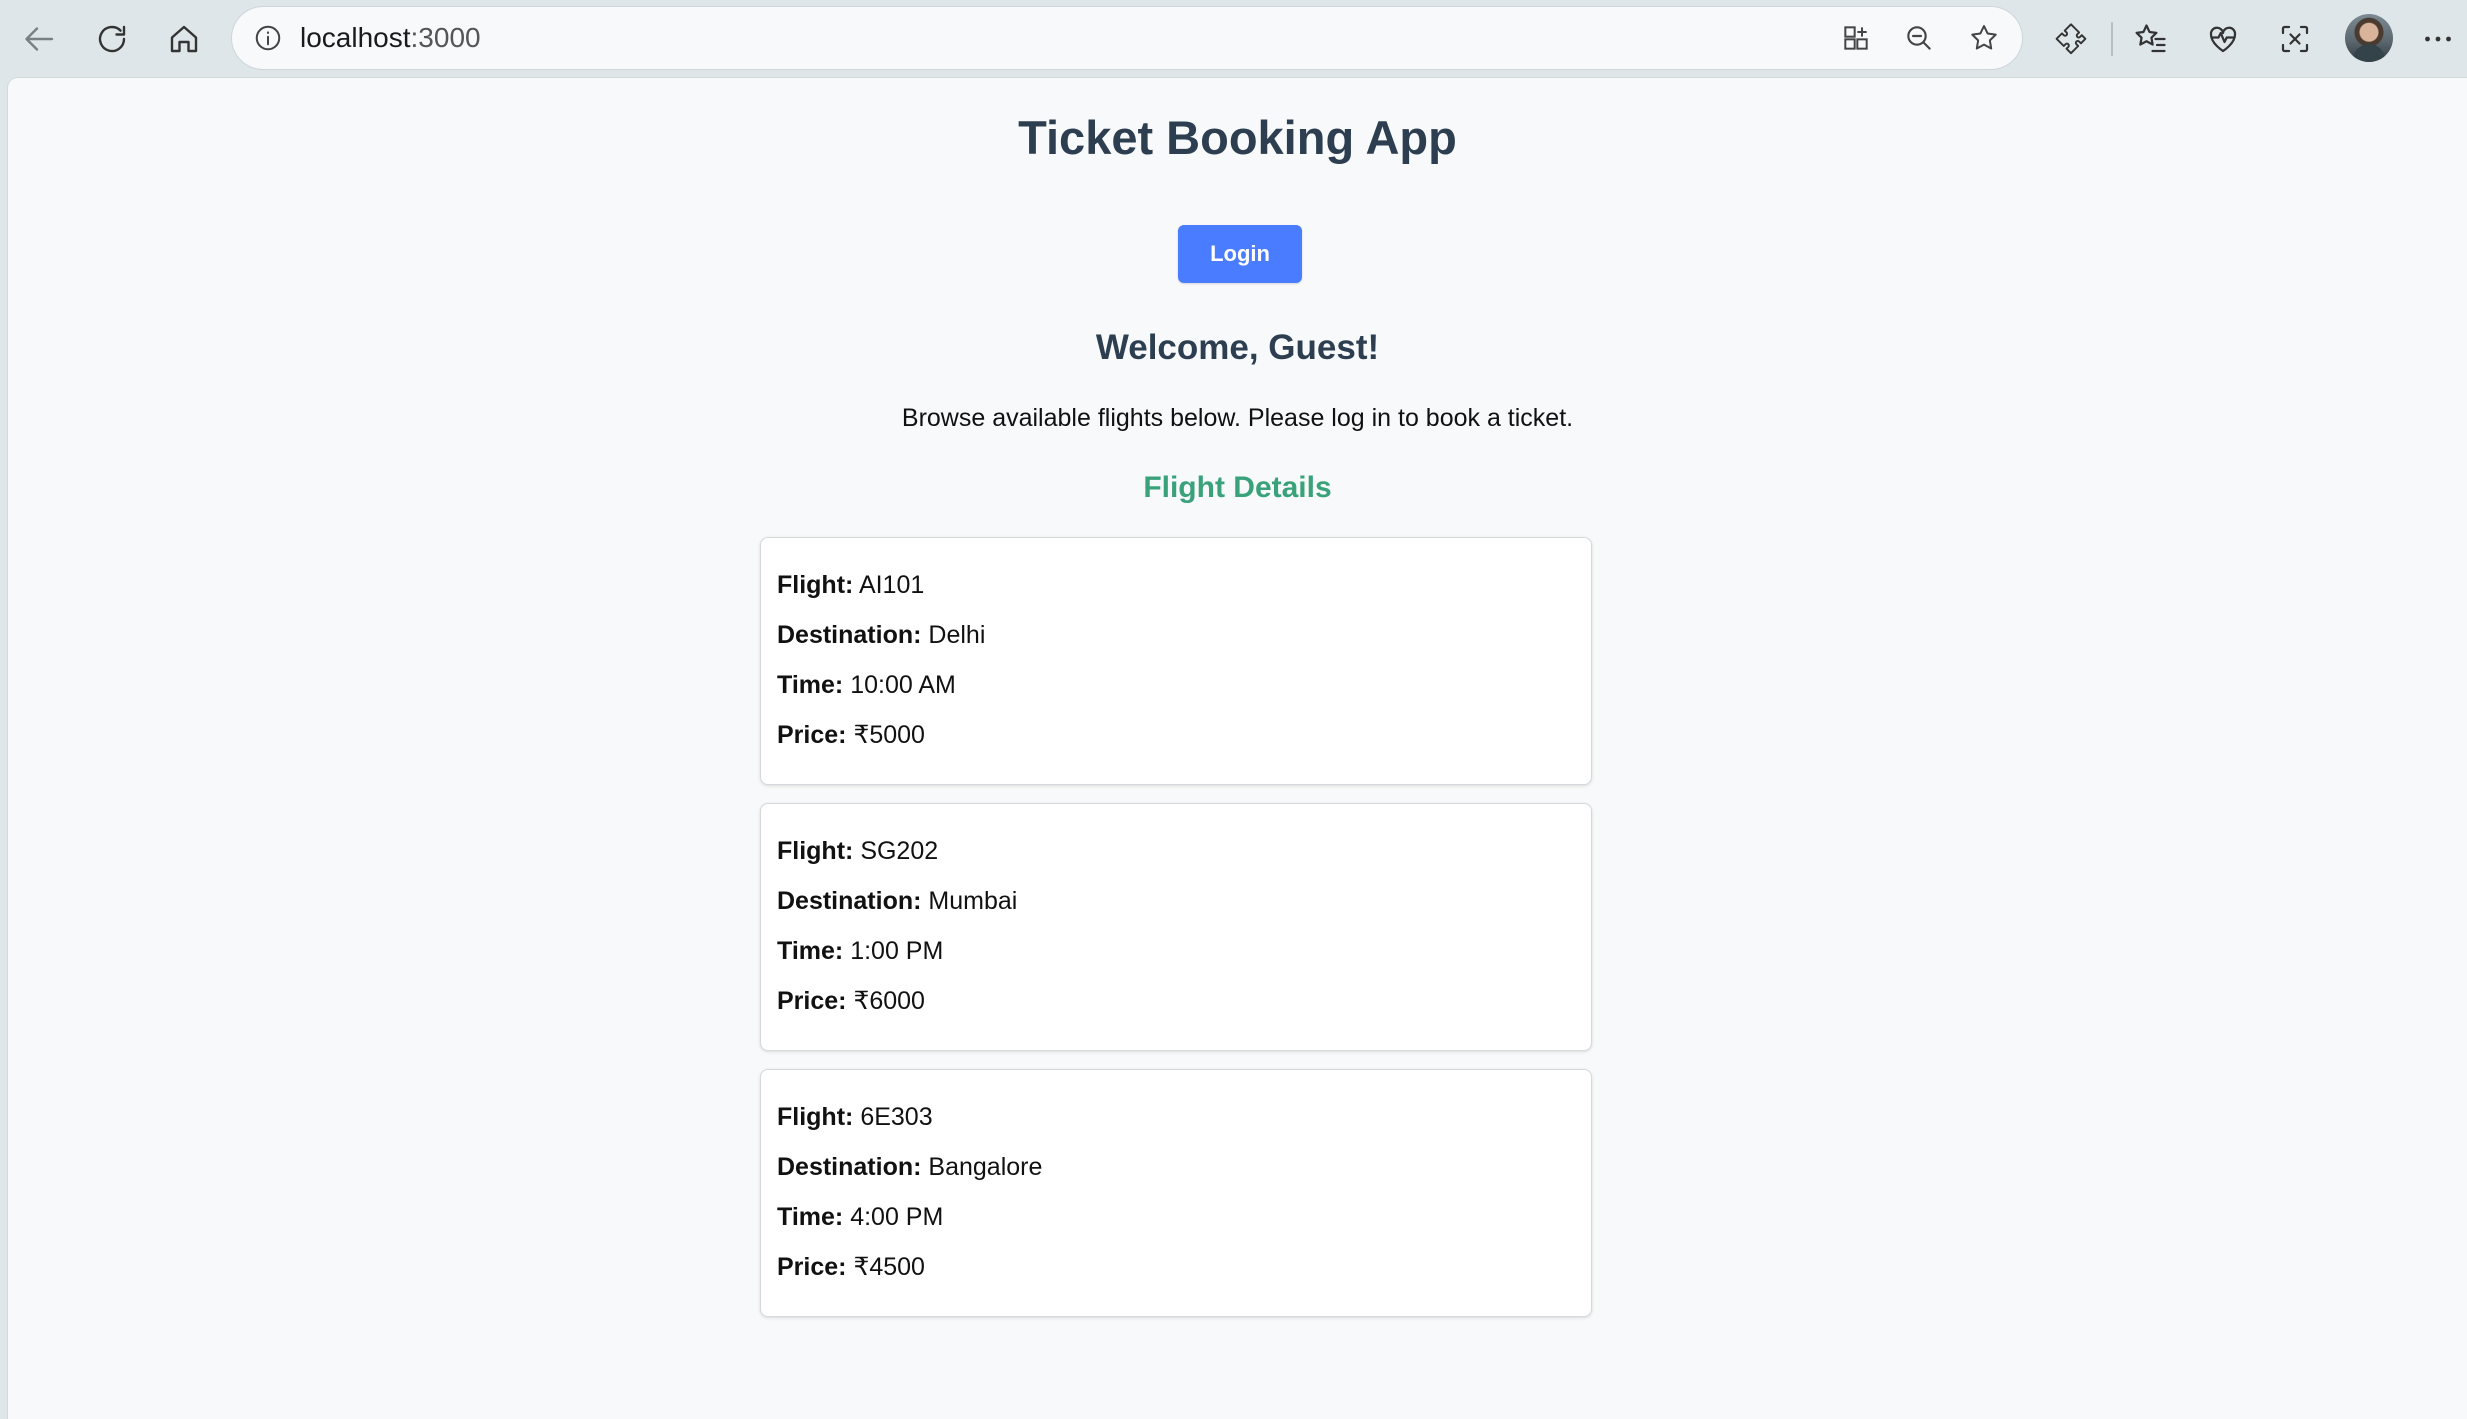 The height and width of the screenshot is (1419, 2467). I want to click on flight-number-row: Flight: AI101, so click(850, 585).